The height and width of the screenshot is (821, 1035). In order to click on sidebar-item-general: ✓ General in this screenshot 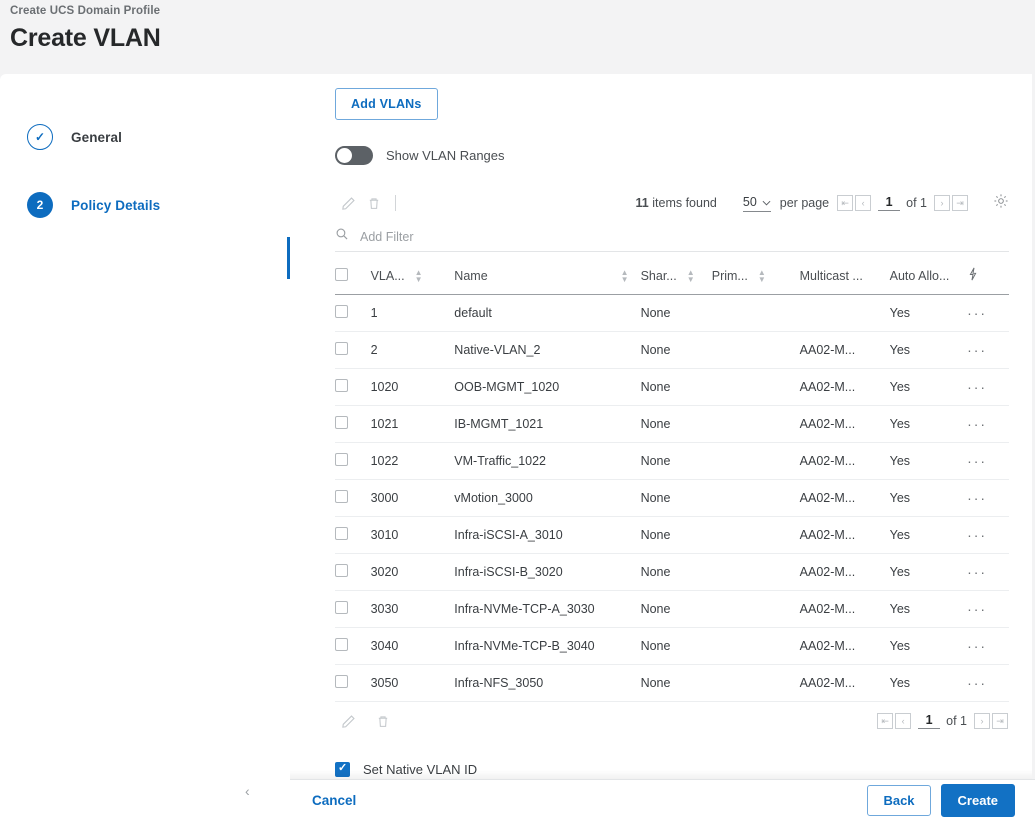, I will do `click(145, 137)`.